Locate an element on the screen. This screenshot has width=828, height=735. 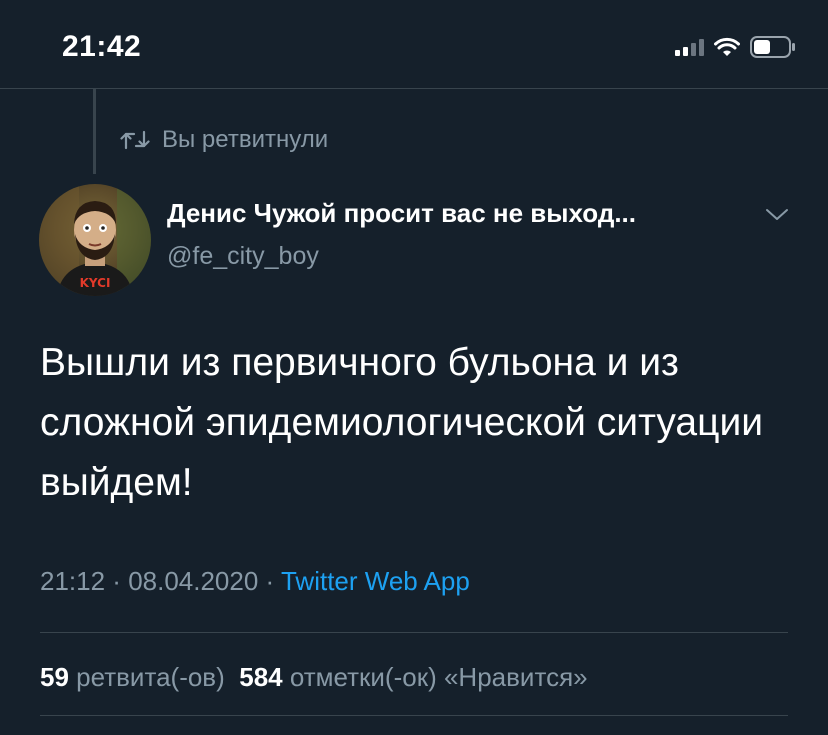
retweets-count: 59 is located at coordinates (54, 677).